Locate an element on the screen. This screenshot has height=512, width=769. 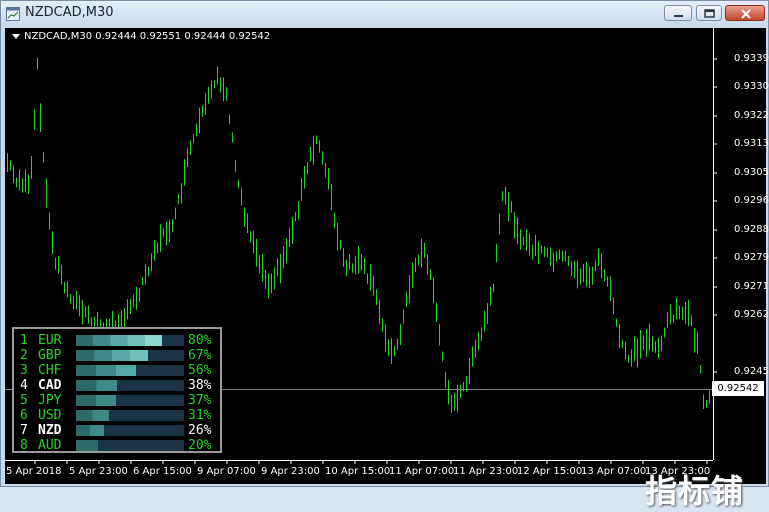
price-axis-label: 0.93305 is located at coordinates (751, 86).